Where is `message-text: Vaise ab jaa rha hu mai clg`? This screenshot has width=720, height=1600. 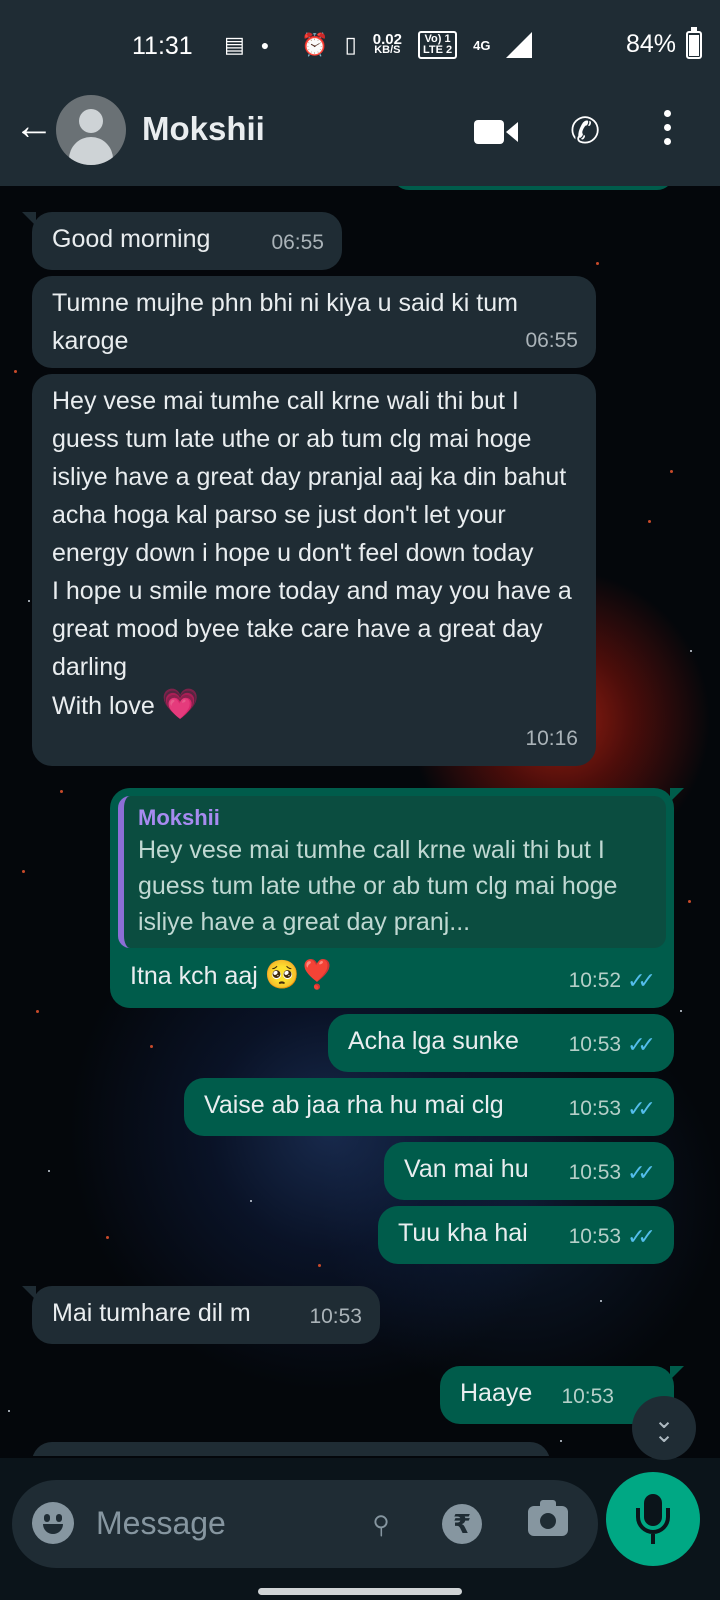
message-text: Vaise ab jaa rha hu mai clg is located at coordinates (354, 1105).